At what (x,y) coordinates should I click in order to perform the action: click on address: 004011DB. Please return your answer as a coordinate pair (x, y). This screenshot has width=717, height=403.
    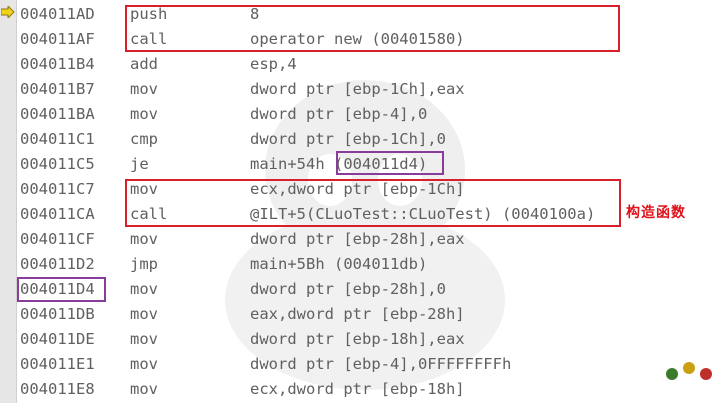
    Looking at the image, I should click on (57, 314).